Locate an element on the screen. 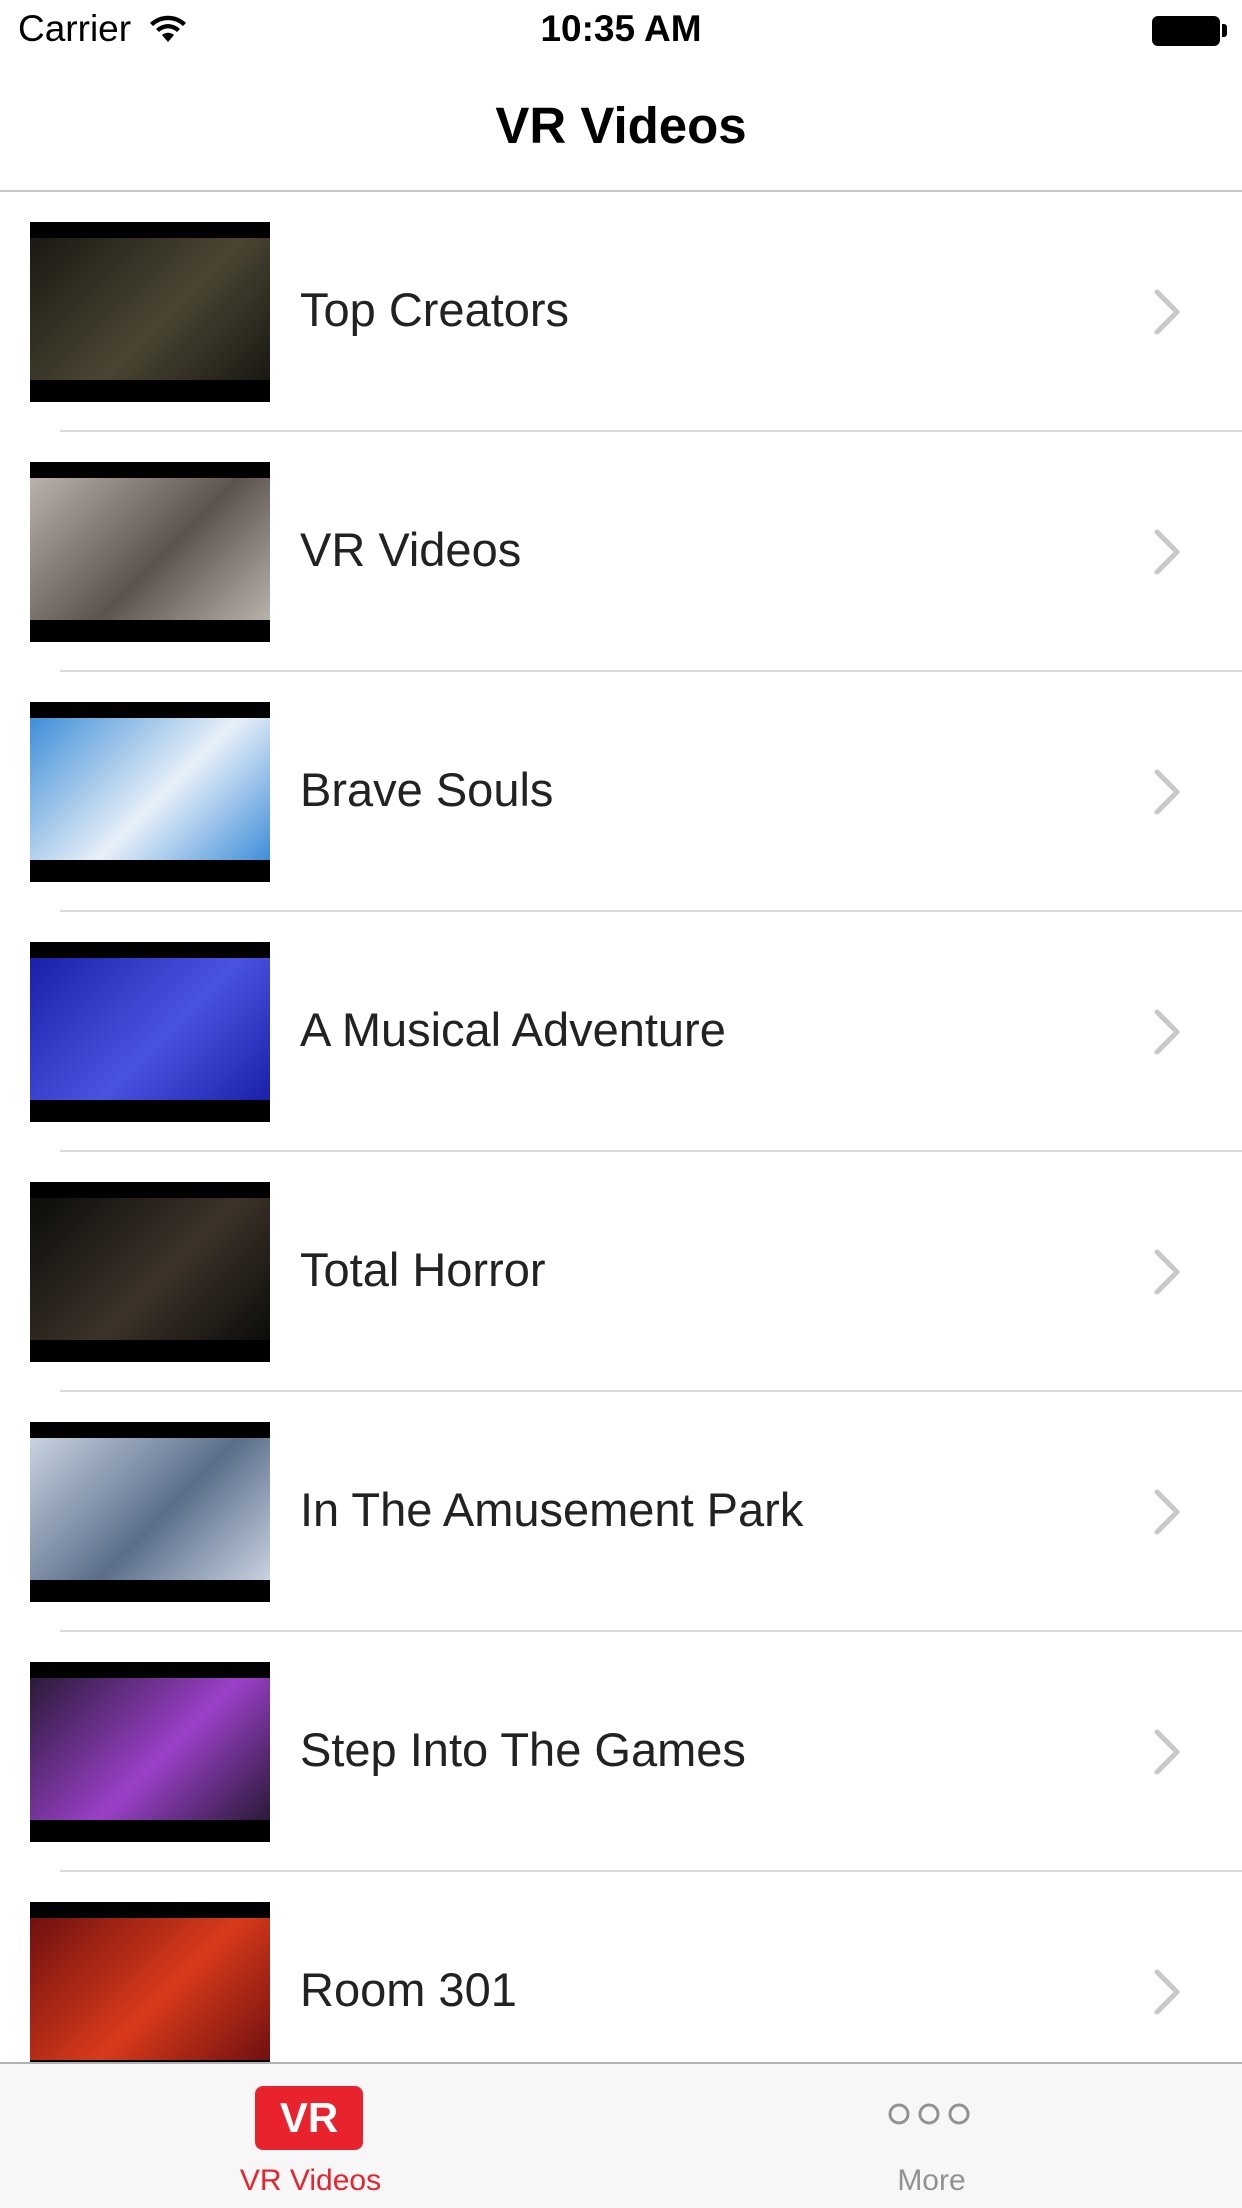 The height and width of the screenshot is (2208, 1242). list-item-in-the-amusement-park: In The Amusement Park is located at coordinates (621, 1512).